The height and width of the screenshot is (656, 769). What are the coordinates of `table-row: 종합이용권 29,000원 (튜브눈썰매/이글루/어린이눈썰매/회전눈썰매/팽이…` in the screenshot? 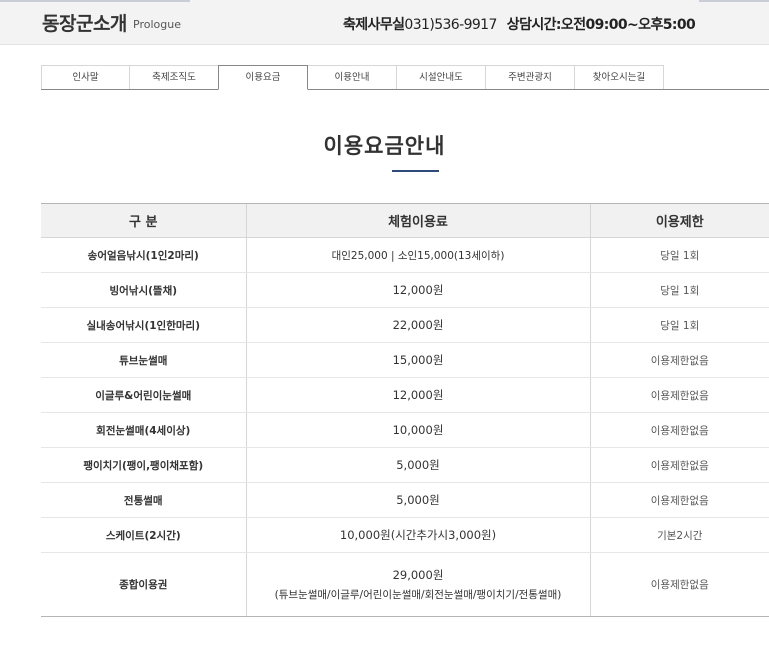 It's located at (405, 584).